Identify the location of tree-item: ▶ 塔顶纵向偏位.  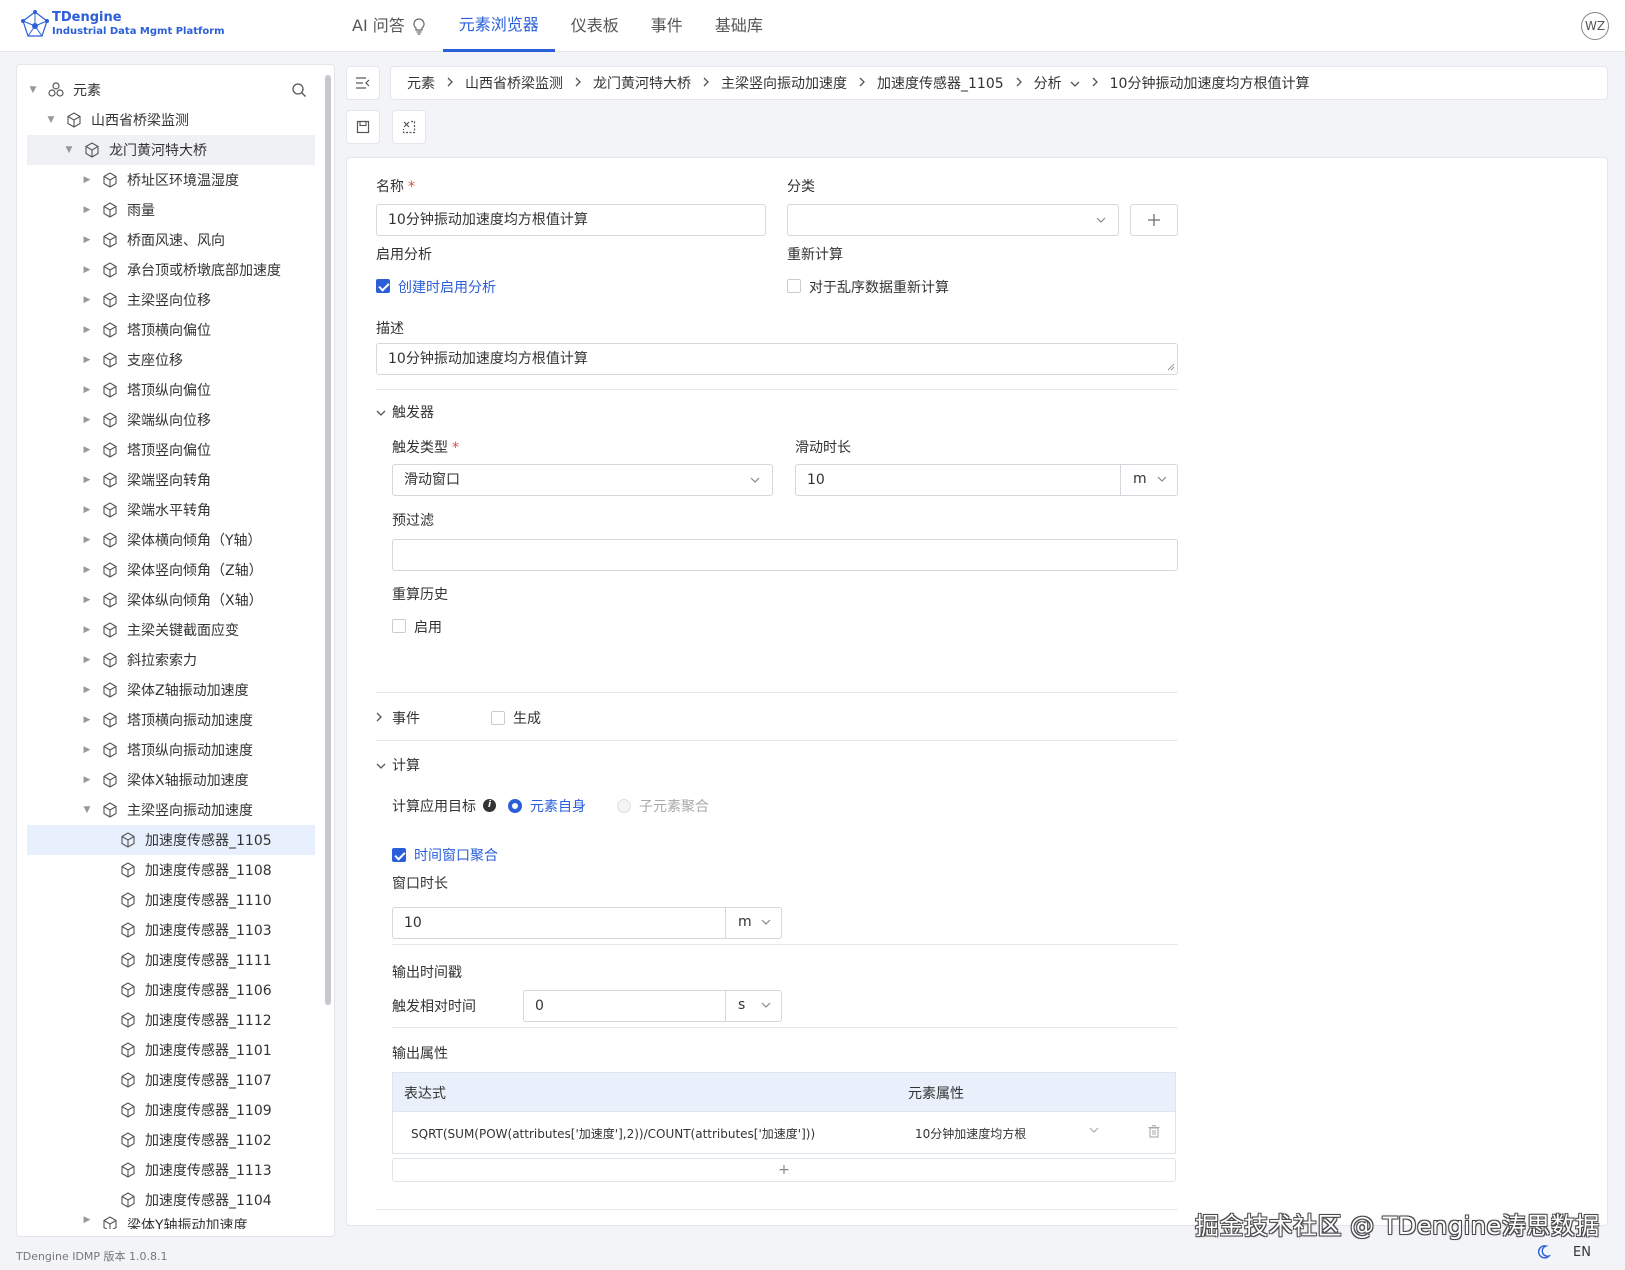
(171, 390).